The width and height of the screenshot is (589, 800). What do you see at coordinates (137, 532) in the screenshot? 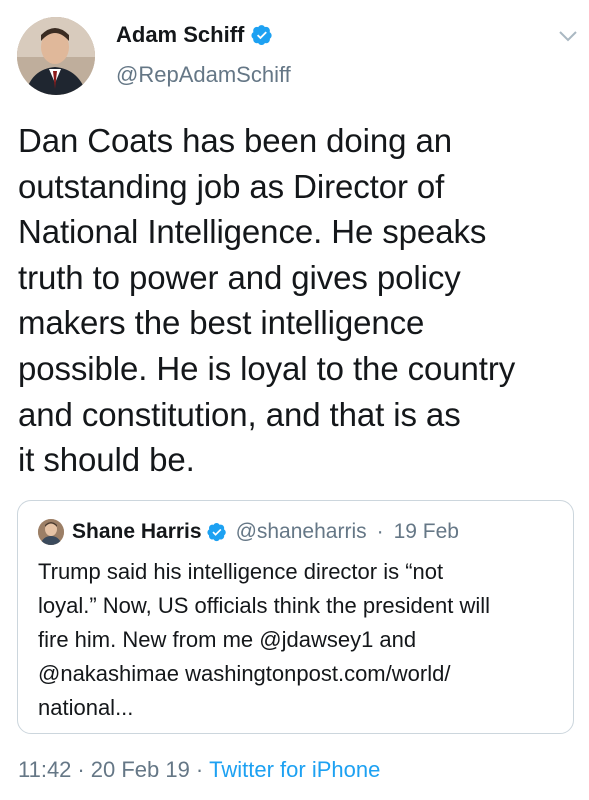
I see `quoted-author-name: Shane Harris` at bounding box center [137, 532].